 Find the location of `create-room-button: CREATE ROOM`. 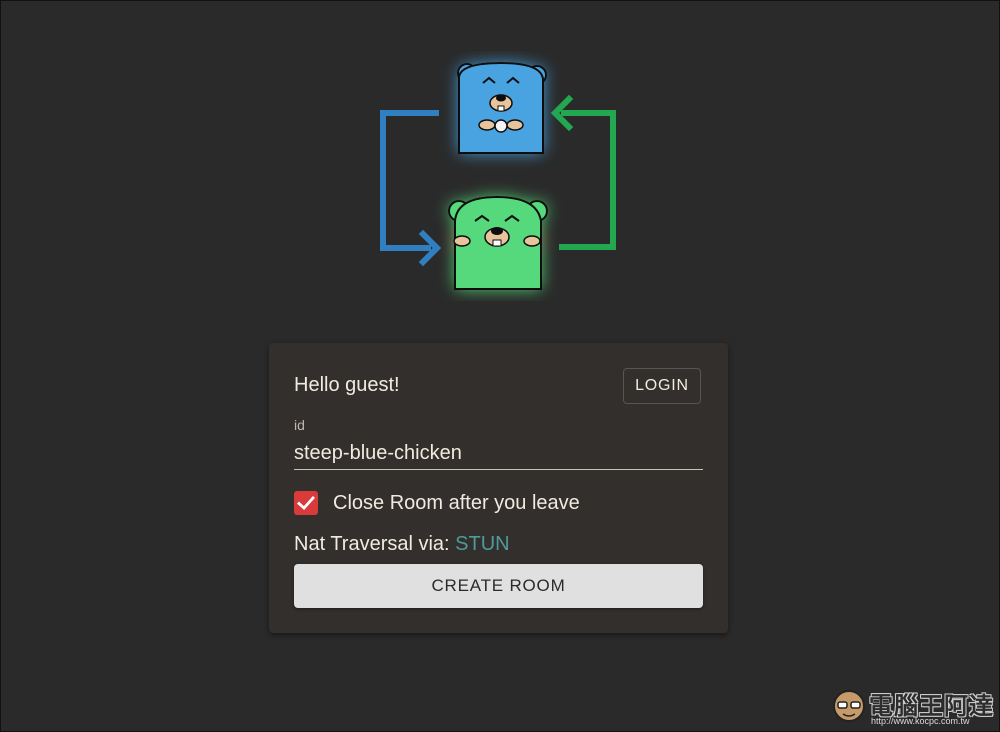

create-room-button: CREATE ROOM is located at coordinates (498, 586).